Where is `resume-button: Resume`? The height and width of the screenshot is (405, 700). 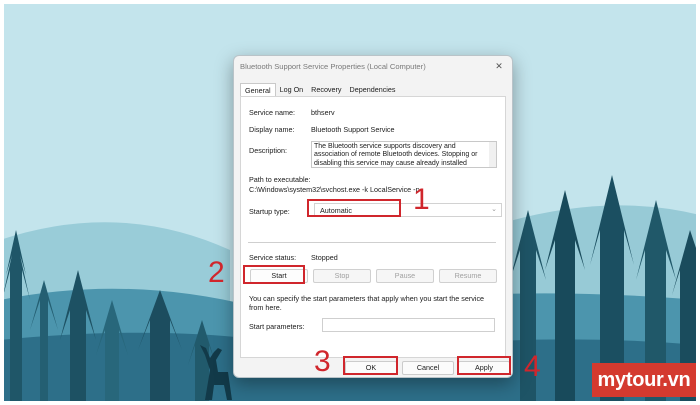 resume-button: Resume is located at coordinates (468, 276).